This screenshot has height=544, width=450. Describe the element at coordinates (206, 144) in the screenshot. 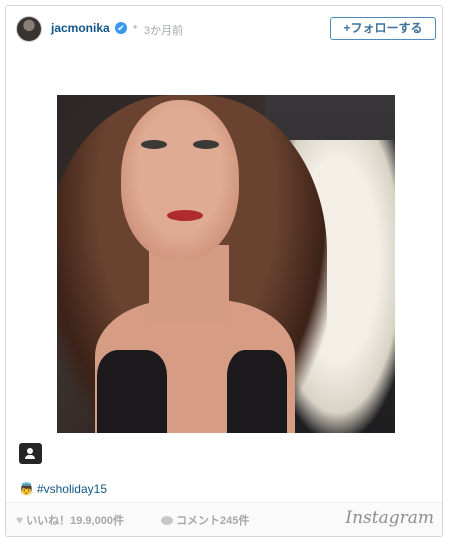

I see `photo-eye-right` at that location.